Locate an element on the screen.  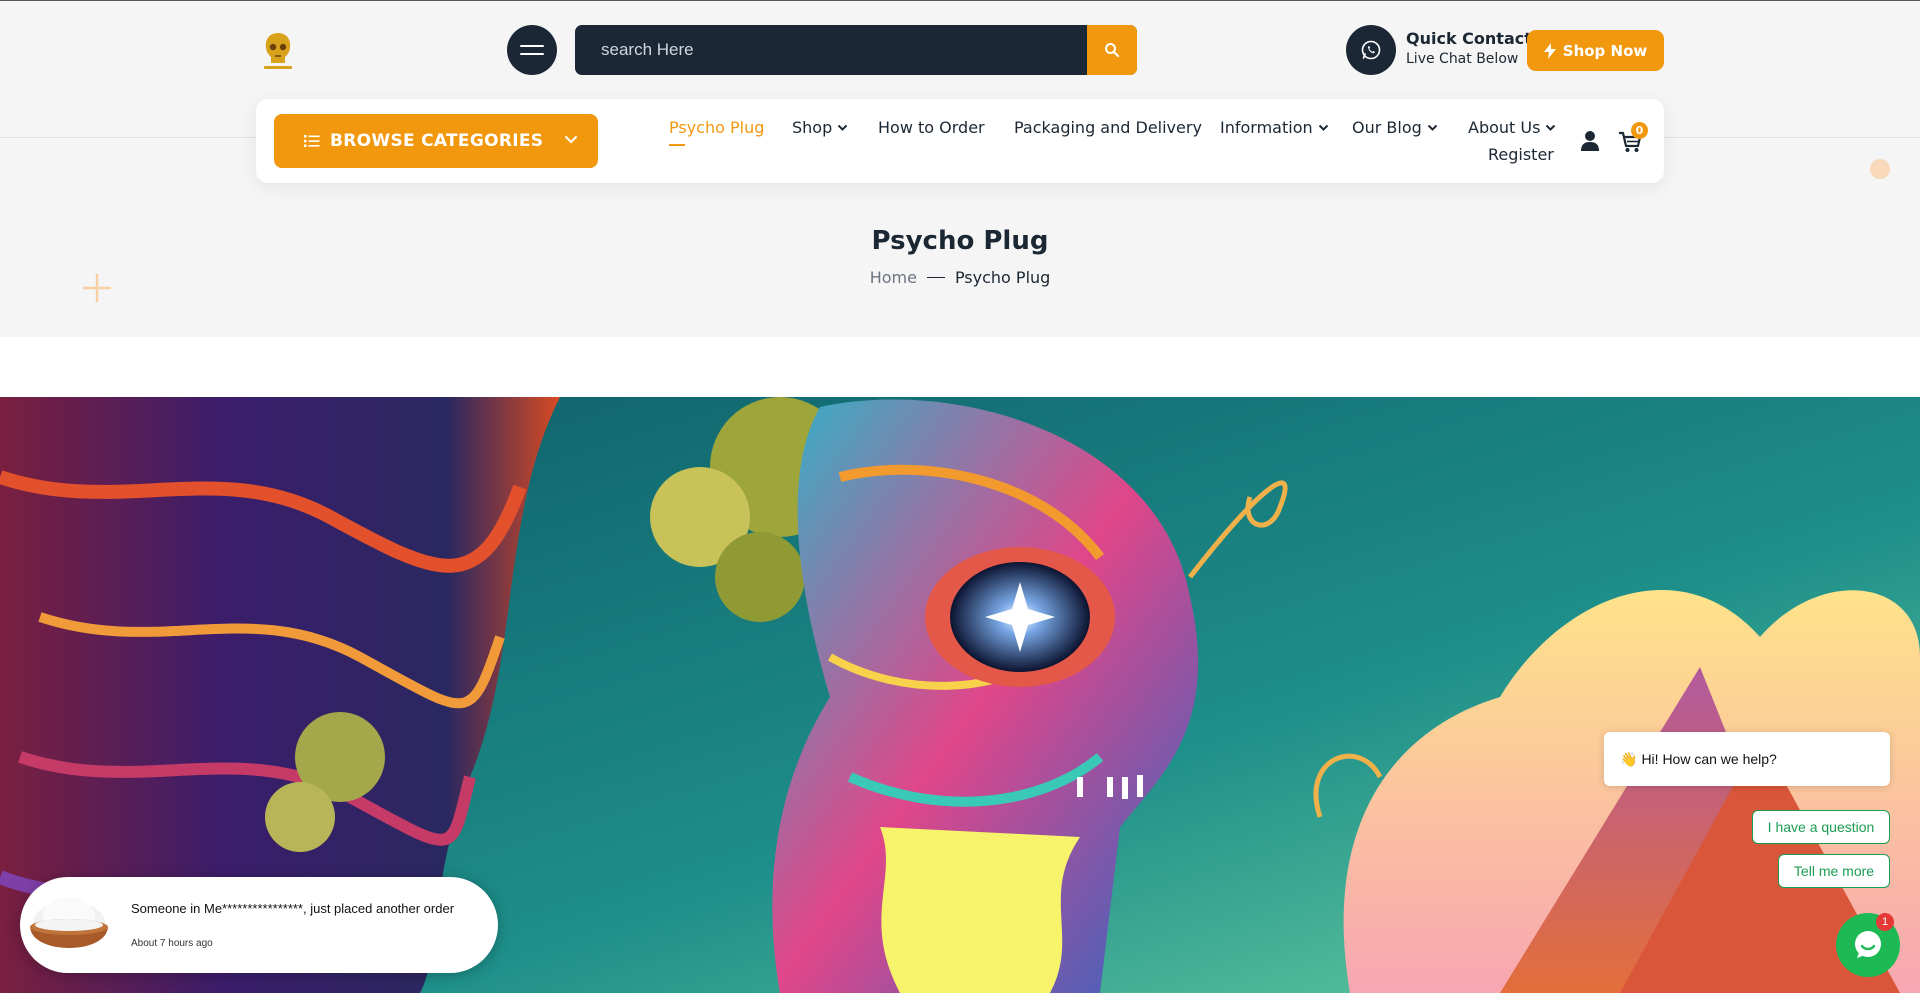
search-button is located at coordinates (1112, 50).